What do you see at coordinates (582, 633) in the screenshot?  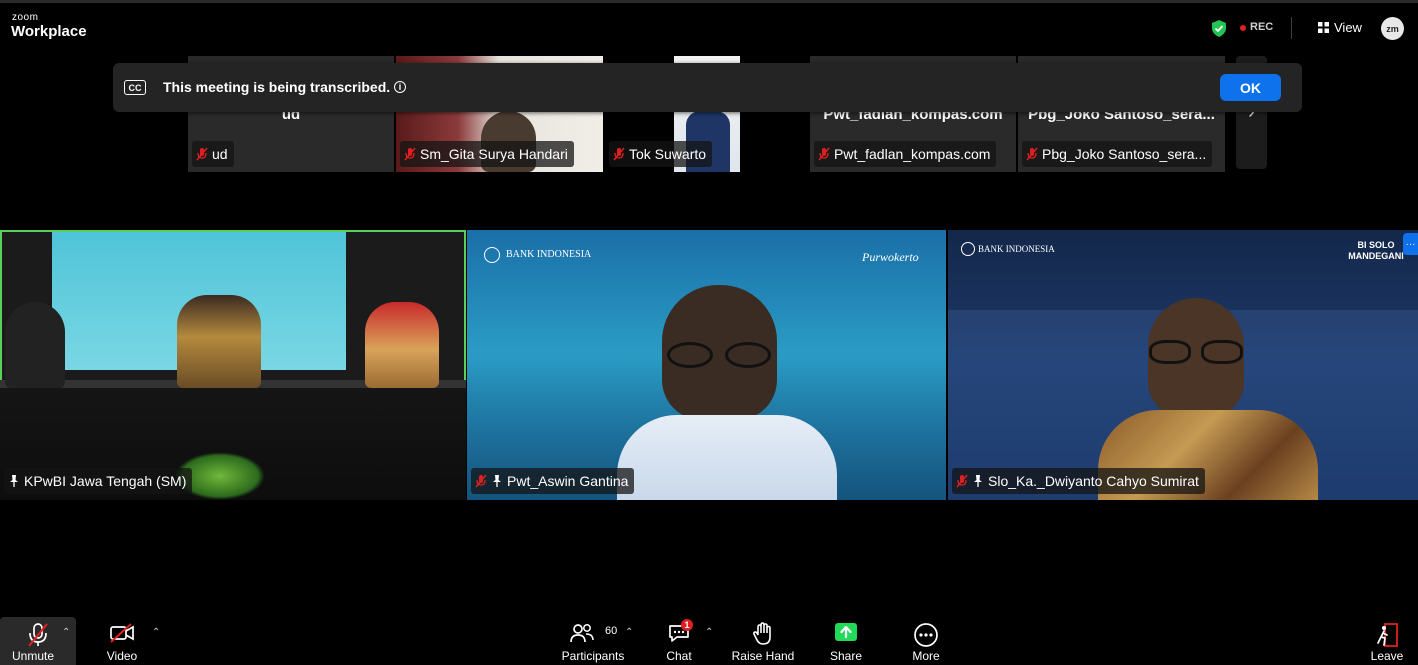 I see `participants-icon` at bounding box center [582, 633].